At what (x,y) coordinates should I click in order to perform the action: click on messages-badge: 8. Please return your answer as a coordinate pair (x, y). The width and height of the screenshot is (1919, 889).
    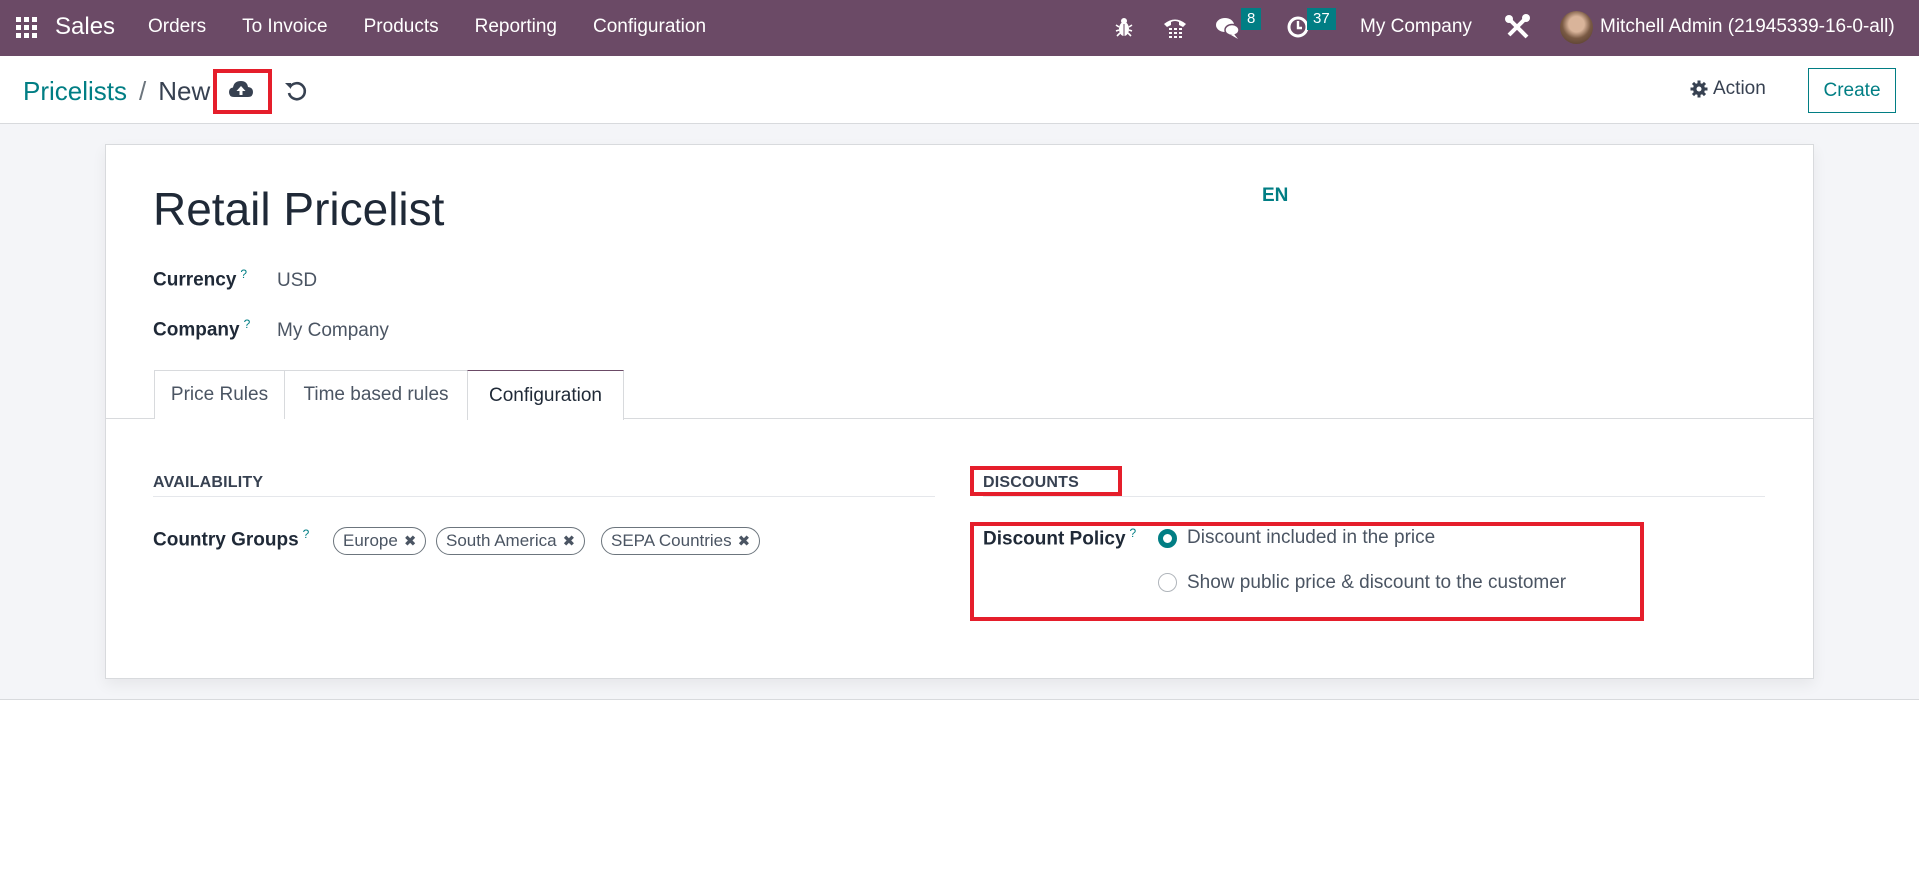
    Looking at the image, I should click on (1251, 19).